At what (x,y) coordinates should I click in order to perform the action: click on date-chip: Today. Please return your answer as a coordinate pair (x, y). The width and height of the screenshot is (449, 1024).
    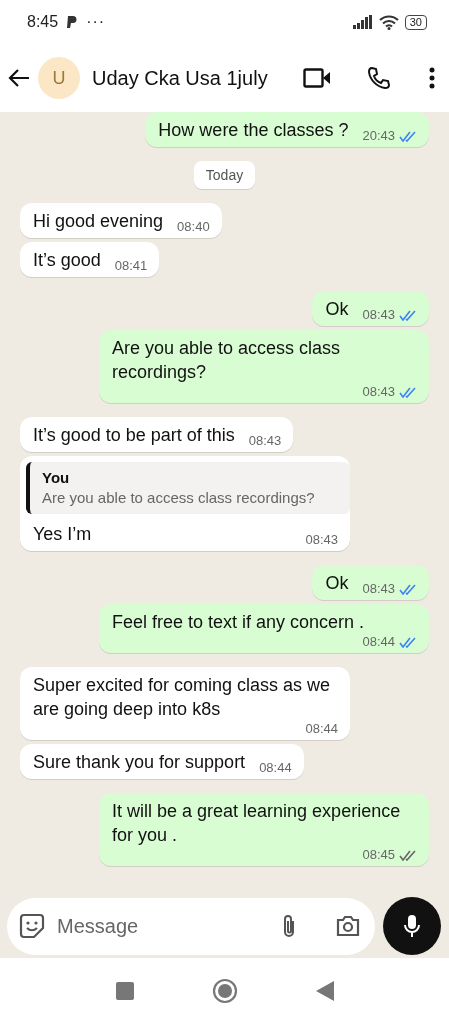
    Looking at the image, I should click on (224, 175).